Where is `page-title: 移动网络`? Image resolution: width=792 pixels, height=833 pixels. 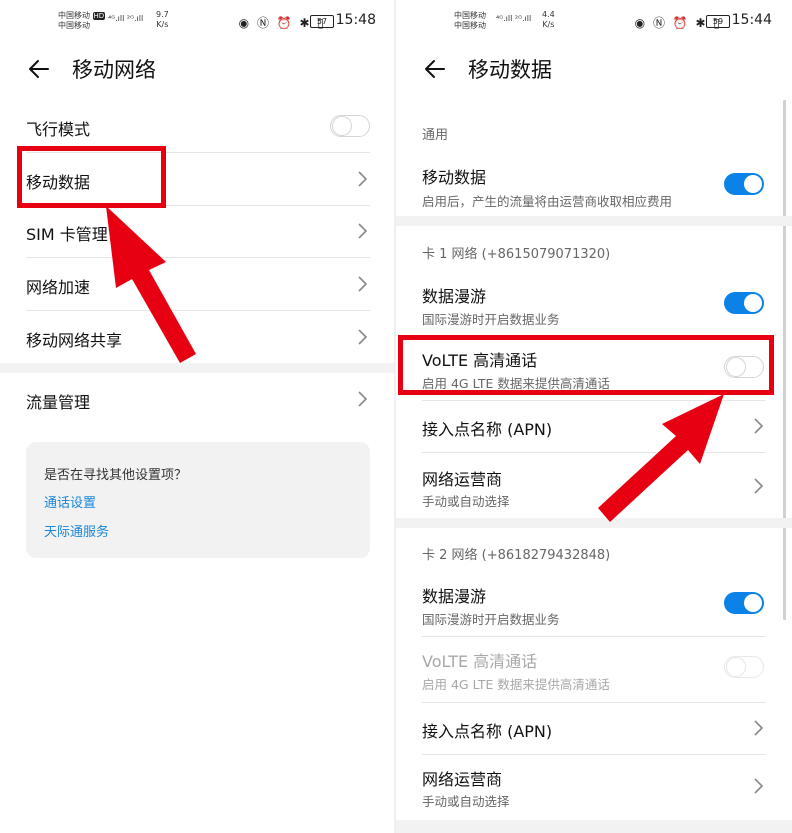
page-title: 移动网络 is located at coordinates (114, 70).